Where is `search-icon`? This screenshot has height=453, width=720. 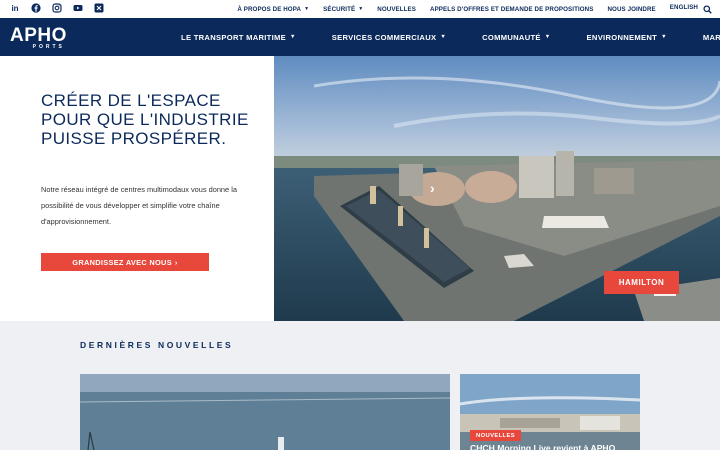 search-icon is located at coordinates (707, 9).